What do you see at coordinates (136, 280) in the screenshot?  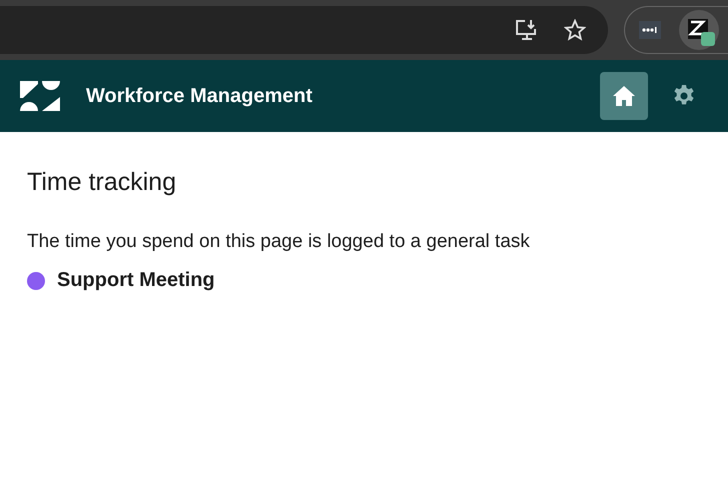 I see `task-name: Support Meeting` at bounding box center [136, 280].